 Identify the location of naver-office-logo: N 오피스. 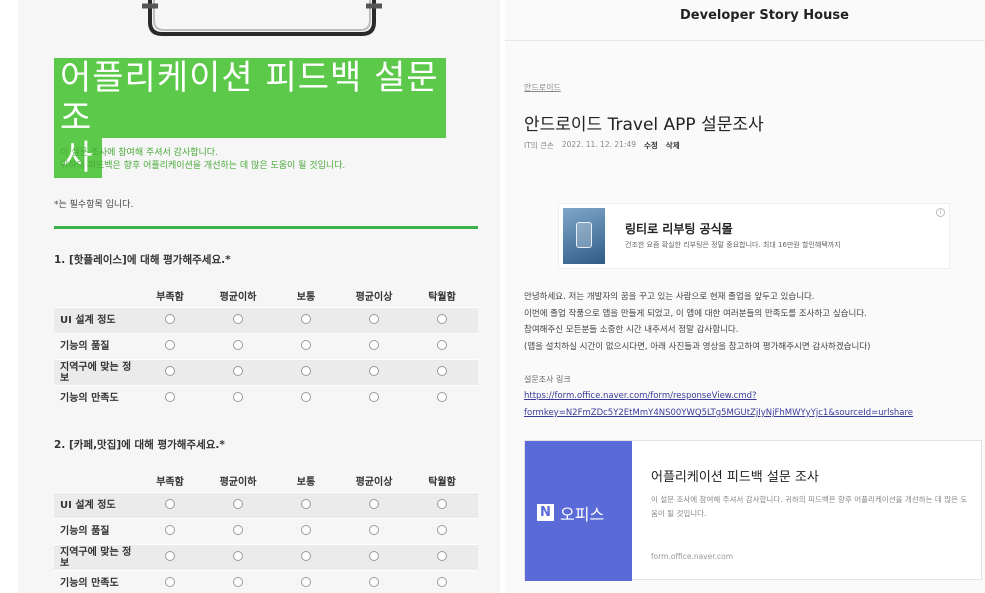
(578, 511).